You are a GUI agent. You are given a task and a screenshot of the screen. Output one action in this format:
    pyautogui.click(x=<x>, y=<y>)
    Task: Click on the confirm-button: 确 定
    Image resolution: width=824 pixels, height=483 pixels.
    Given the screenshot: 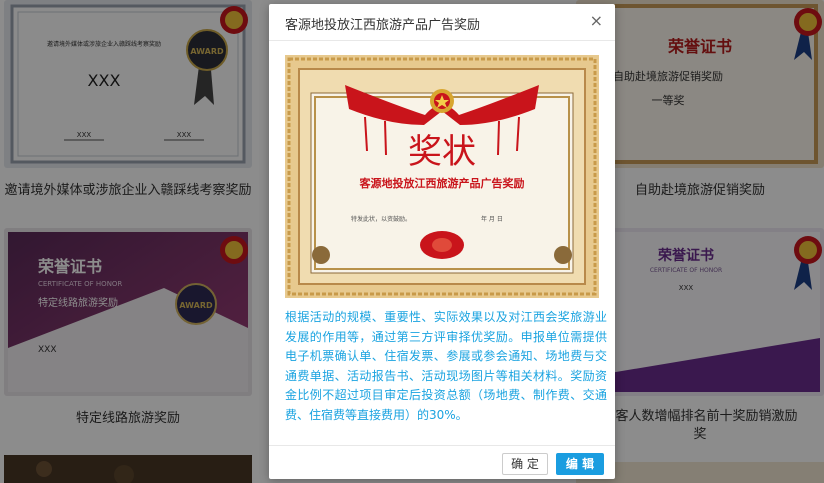 What is the action you would take?
    pyautogui.click(x=525, y=464)
    